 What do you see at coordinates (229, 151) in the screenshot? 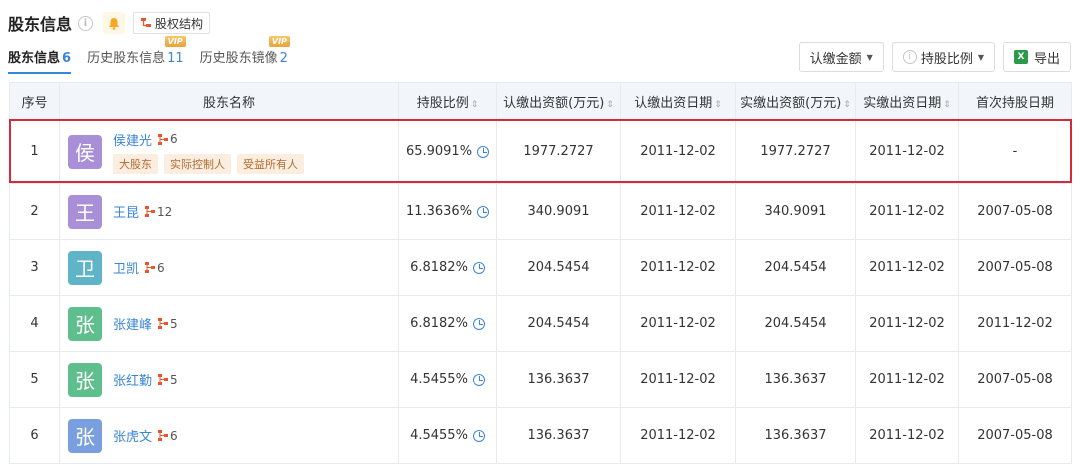
I see `cell-holder: 侯侯建光 6 大股东 实际控制人 受益所有人` at bounding box center [229, 151].